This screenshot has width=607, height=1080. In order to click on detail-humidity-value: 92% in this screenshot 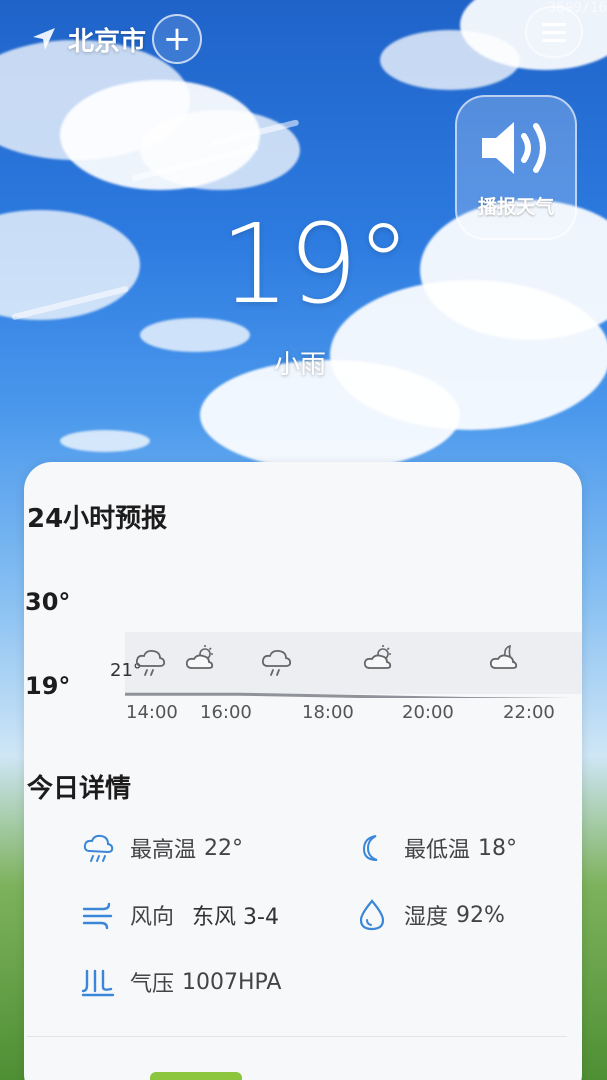, I will do `click(480, 915)`.